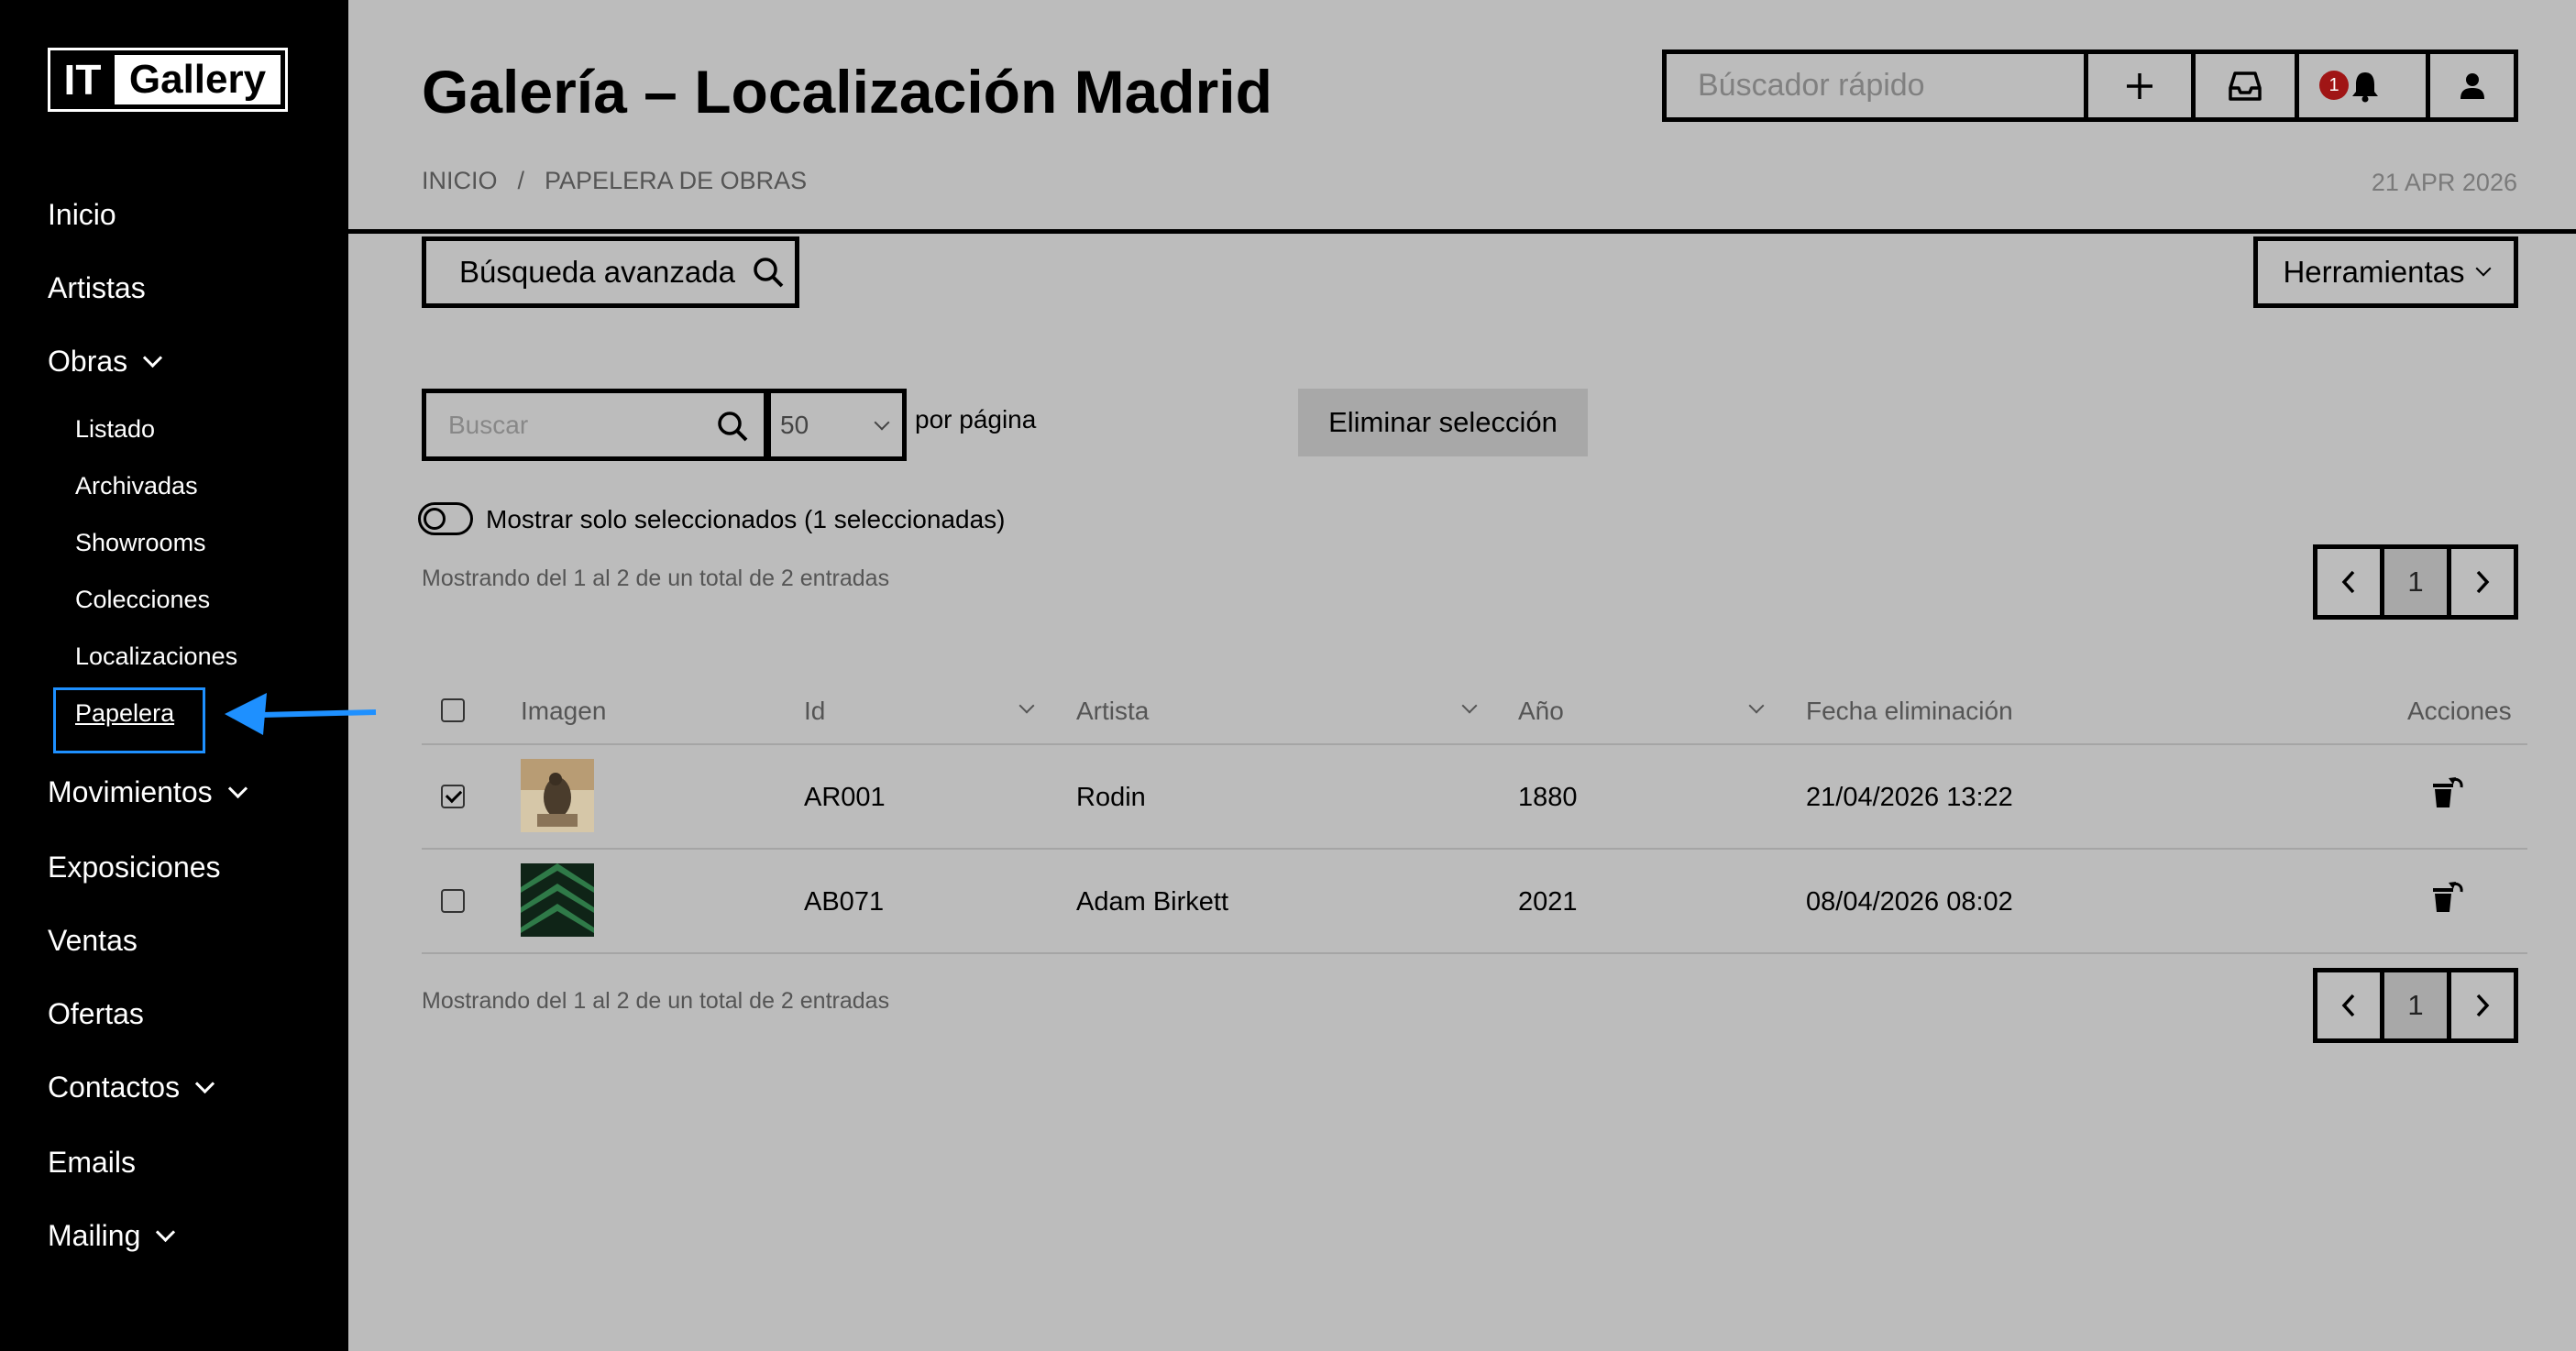 The image size is (2576, 1351). I want to click on advanced-search-button: Búsqueda avanzada, so click(610, 272).